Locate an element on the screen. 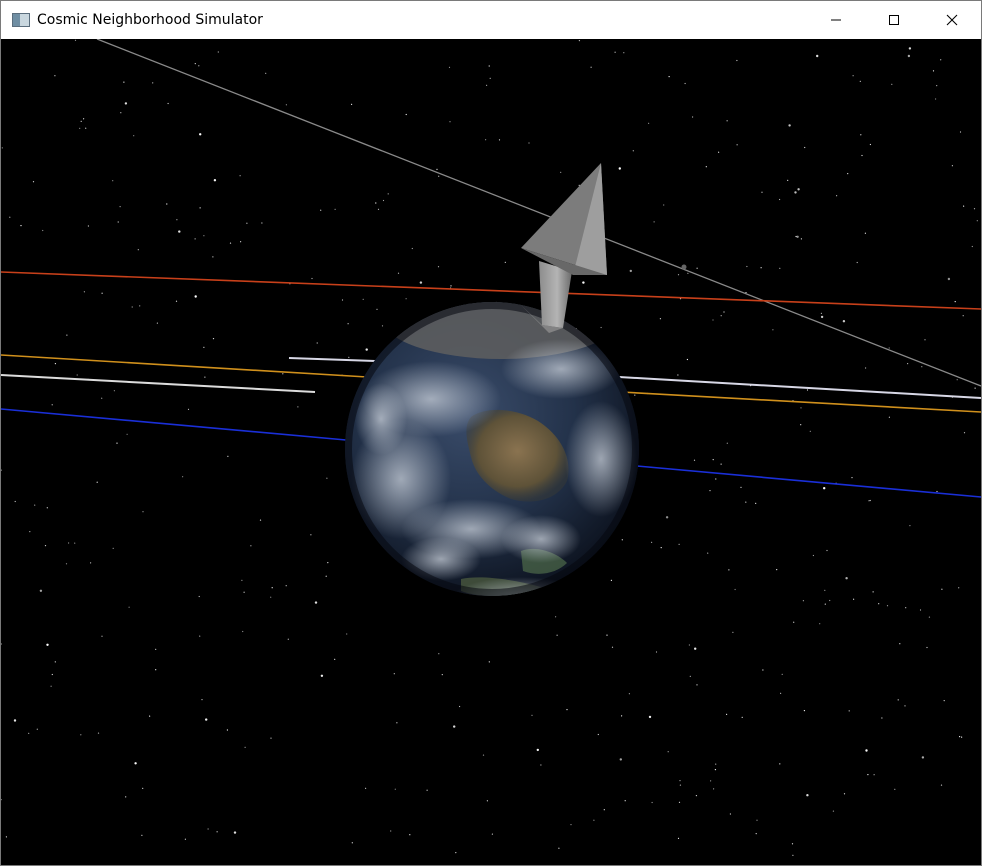 The height and width of the screenshot is (866, 982). minimize-button is located at coordinates (836, 20).